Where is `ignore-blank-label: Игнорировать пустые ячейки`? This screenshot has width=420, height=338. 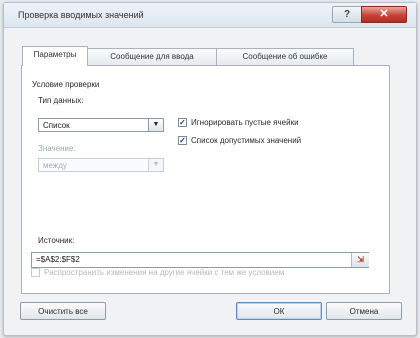 ignore-blank-label: Игнорировать пустые ячейки is located at coordinates (245, 122).